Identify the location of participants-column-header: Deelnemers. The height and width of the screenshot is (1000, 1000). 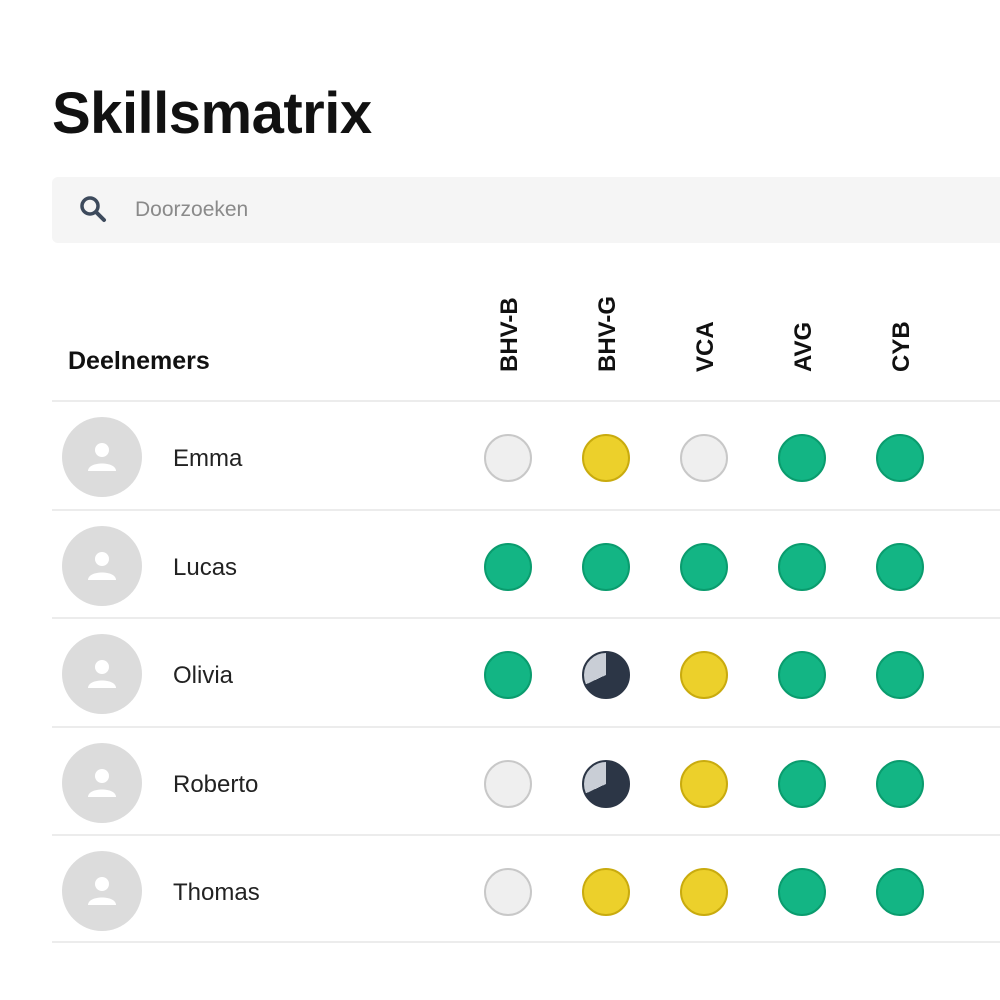
(139, 361).